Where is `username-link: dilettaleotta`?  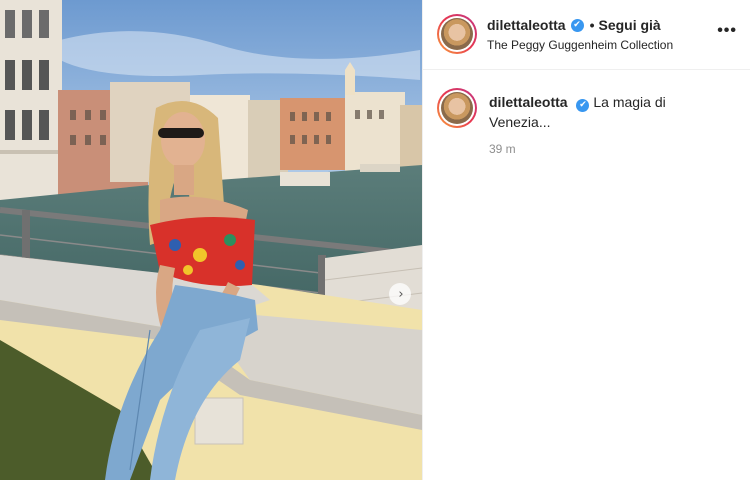
username-link: dilettaleotta is located at coordinates (526, 25).